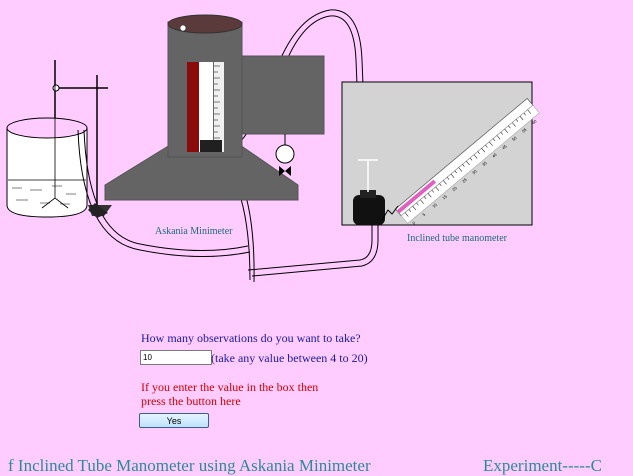  What do you see at coordinates (191, 401) in the screenshot?
I see `instruction-line-2: press the button here` at bounding box center [191, 401].